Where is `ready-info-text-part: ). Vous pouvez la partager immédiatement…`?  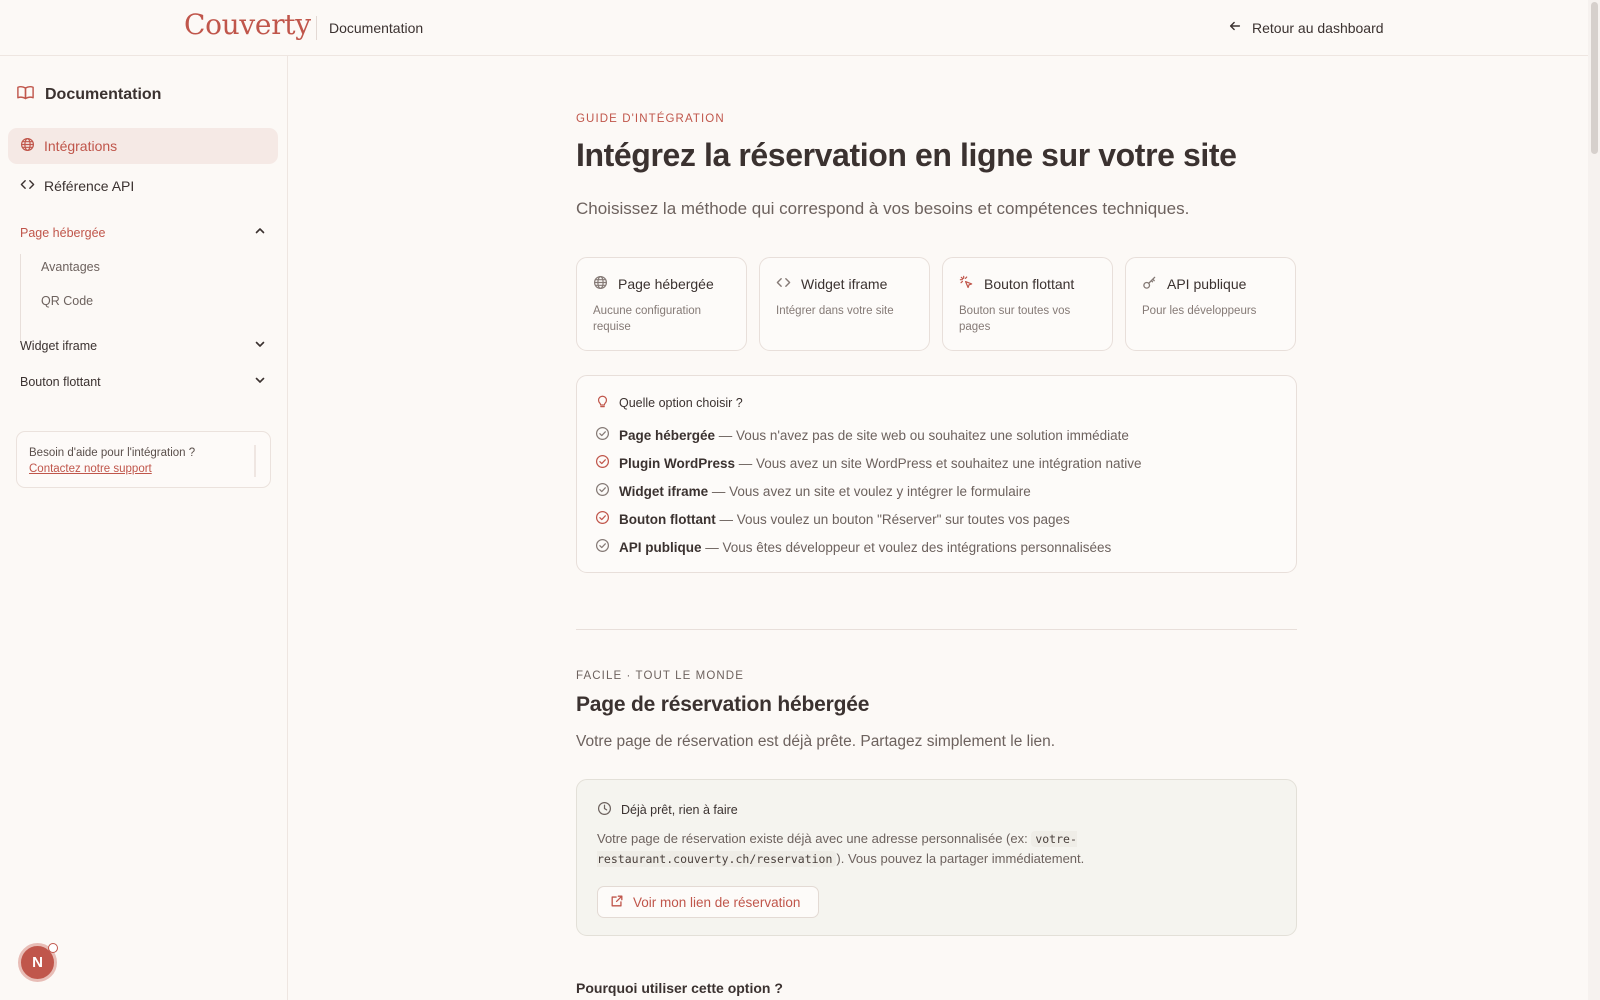 ready-info-text-part: ). Vous pouvez la partager immédiatement… is located at coordinates (960, 858).